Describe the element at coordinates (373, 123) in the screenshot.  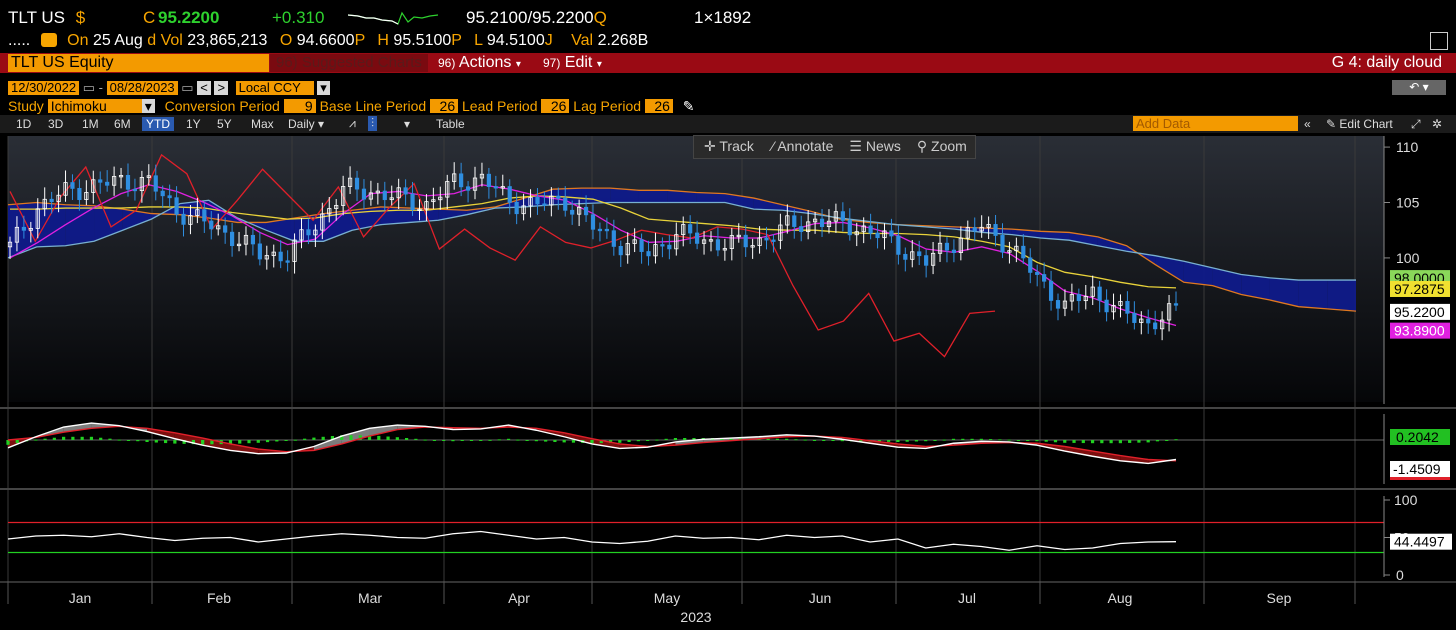
I see `candle-chart-icon: ⫶` at that location.